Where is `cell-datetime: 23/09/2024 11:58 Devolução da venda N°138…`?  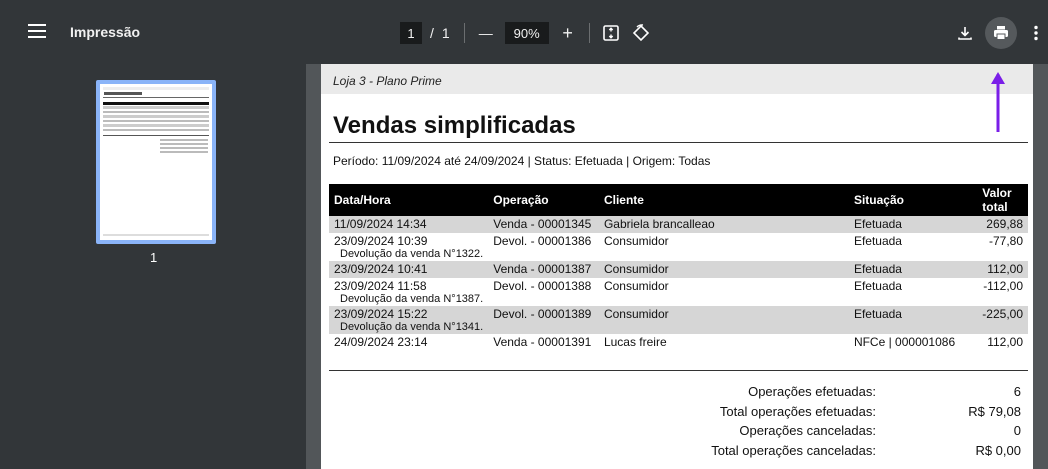
cell-datetime: 23/09/2024 11:58 Devolução da venda N°138… is located at coordinates (408, 292).